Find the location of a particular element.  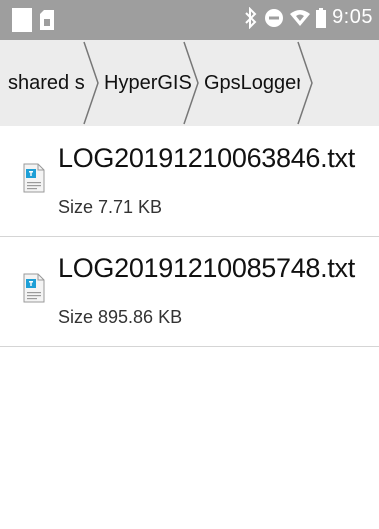

breadcrumb-label: HyperGIS is located at coordinates (148, 82).